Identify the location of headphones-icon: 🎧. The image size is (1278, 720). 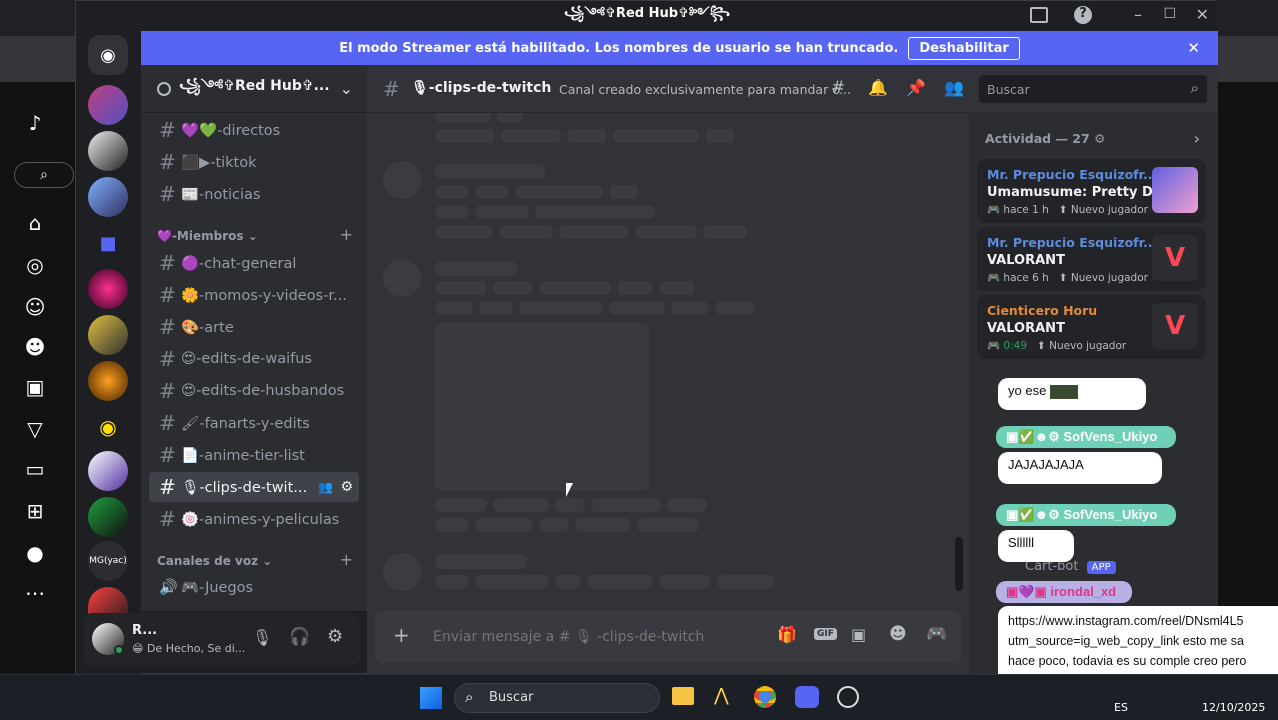
(299, 637).